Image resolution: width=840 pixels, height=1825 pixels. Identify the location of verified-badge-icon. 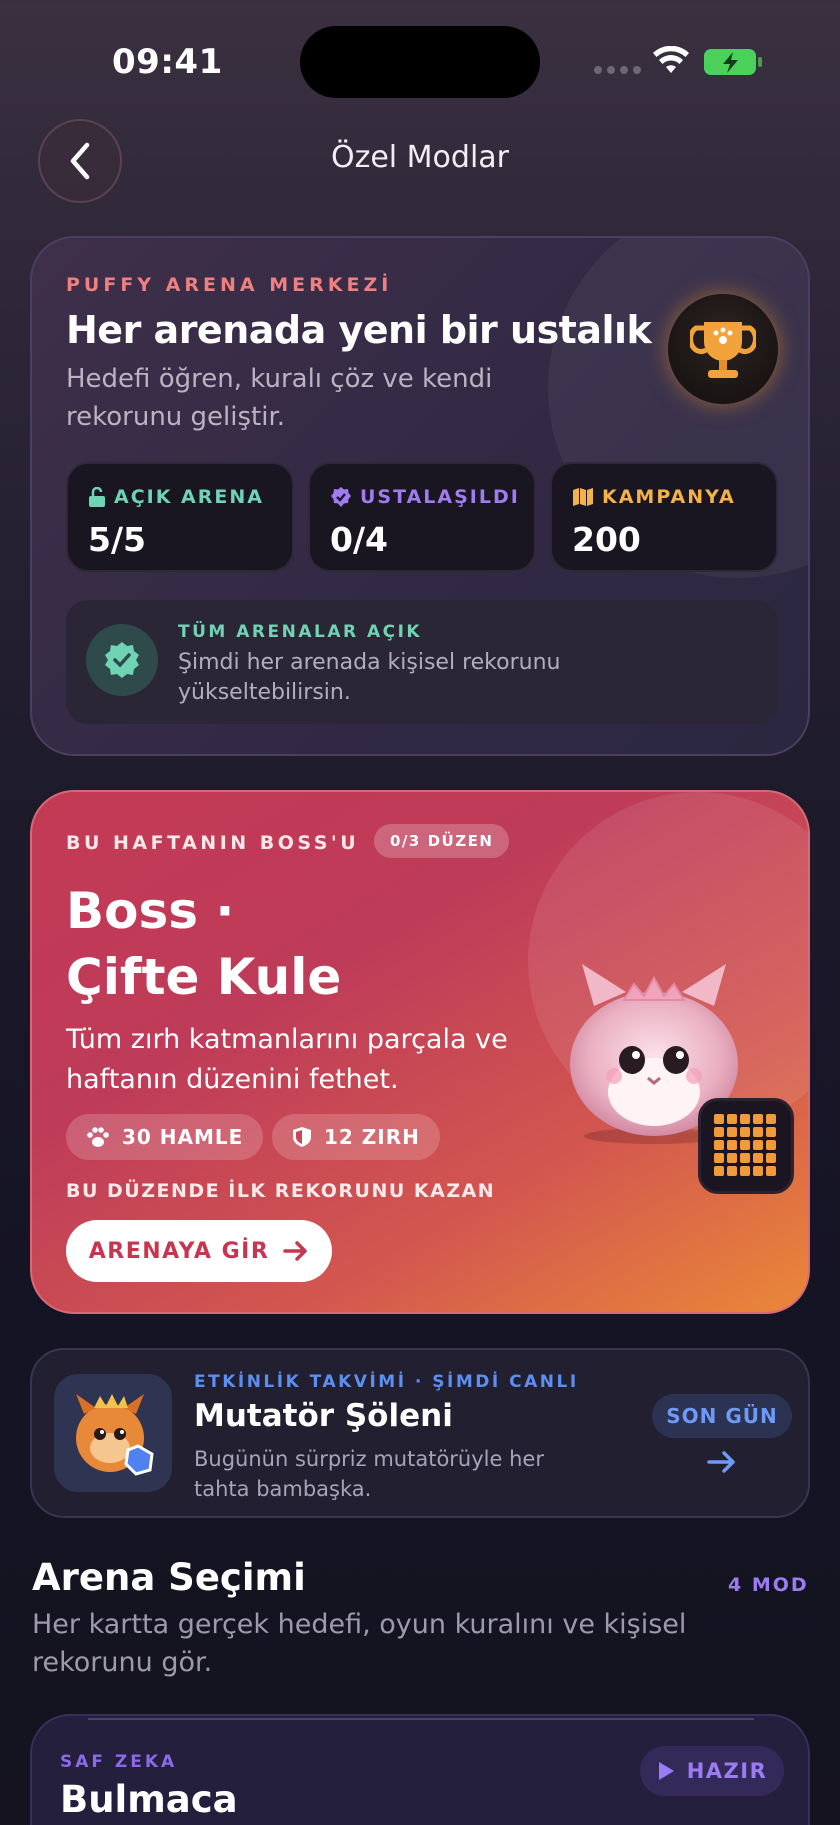
(341, 497).